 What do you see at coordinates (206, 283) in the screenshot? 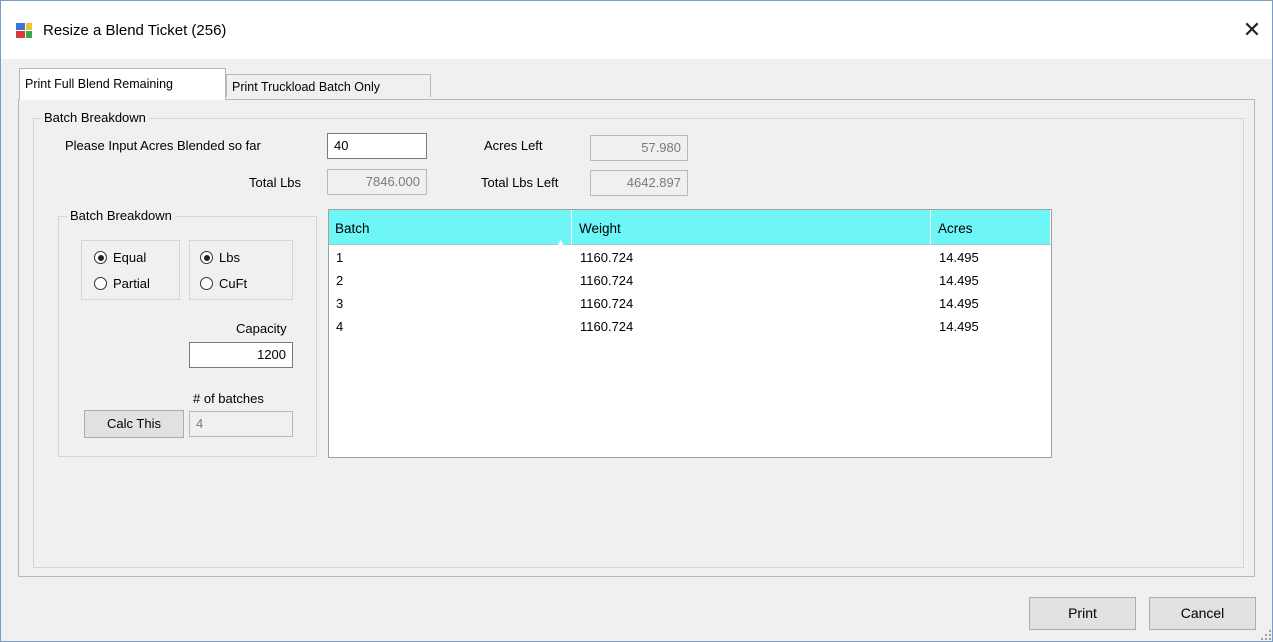
I see `radio-cuft-button` at bounding box center [206, 283].